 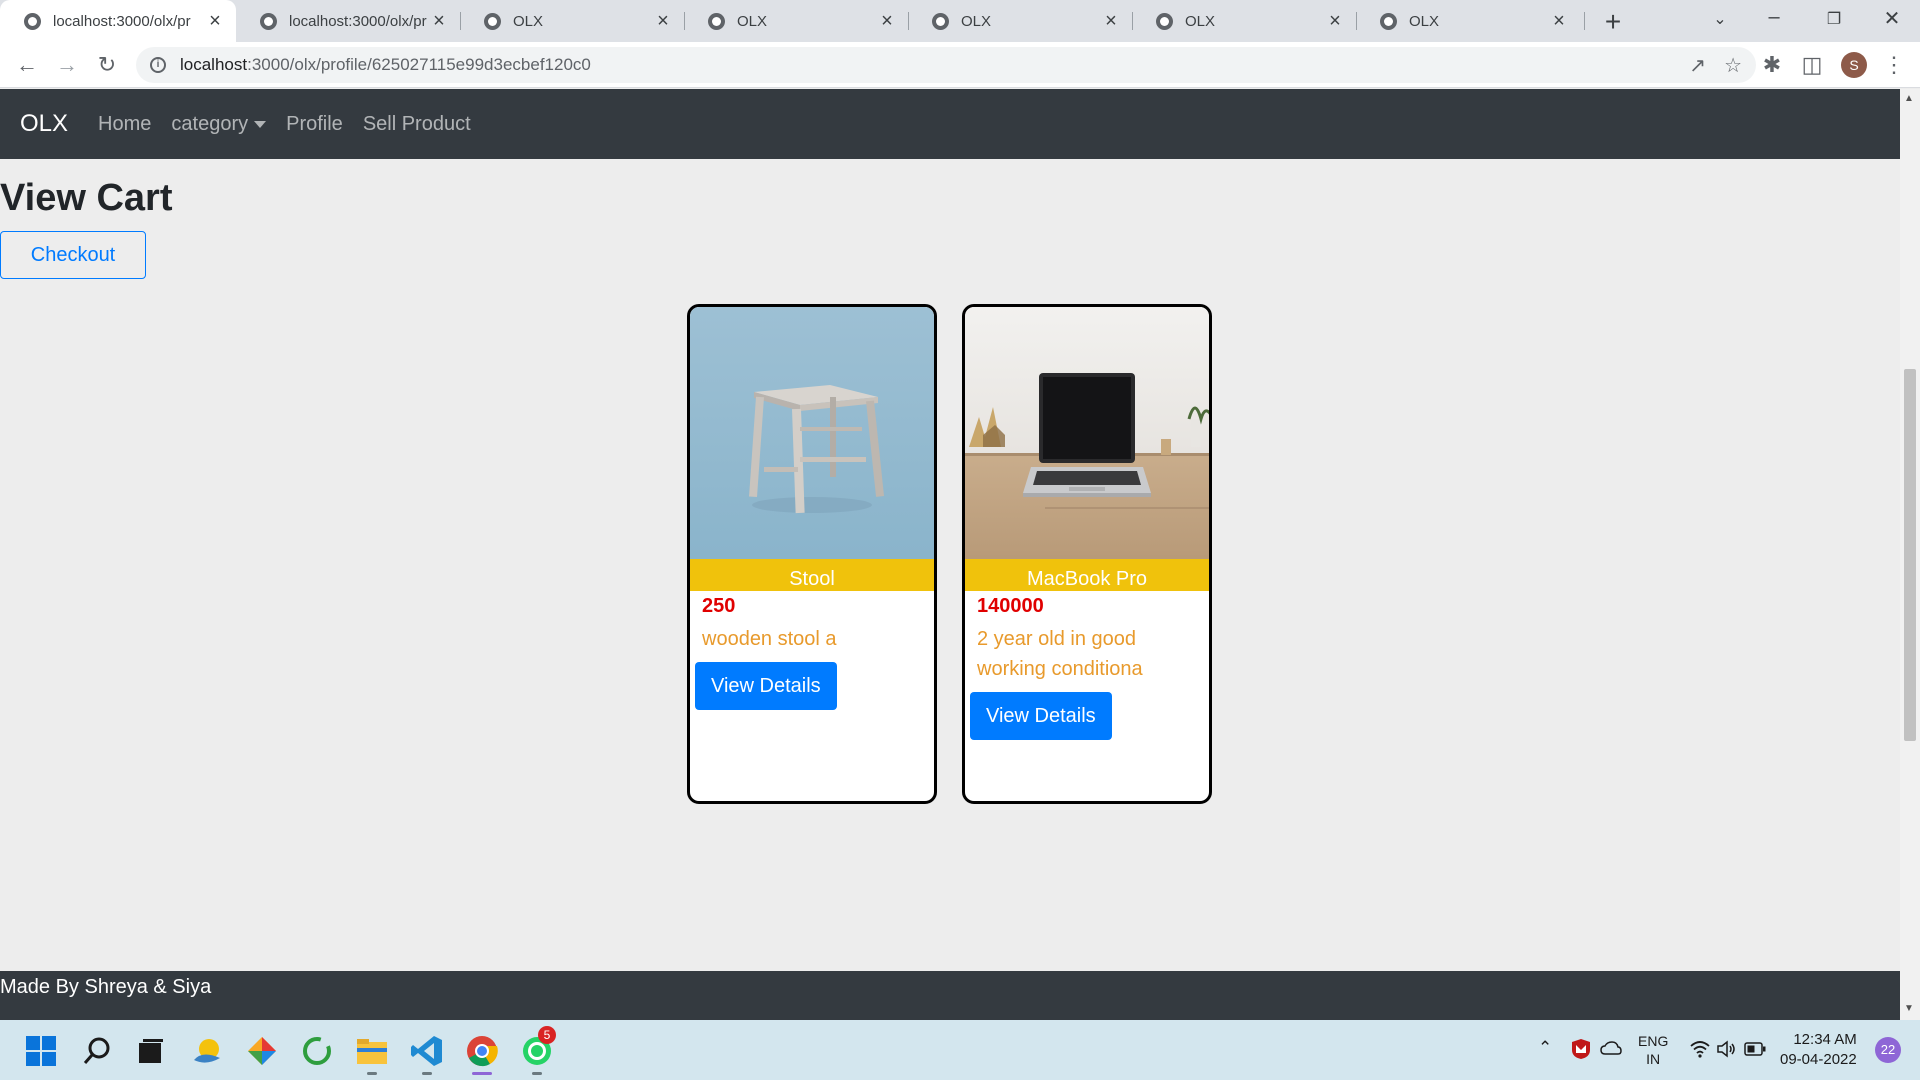 What do you see at coordinates (719, 606) in the screenshot?
I see `product-price: 250` at bounding box center [719, 606].